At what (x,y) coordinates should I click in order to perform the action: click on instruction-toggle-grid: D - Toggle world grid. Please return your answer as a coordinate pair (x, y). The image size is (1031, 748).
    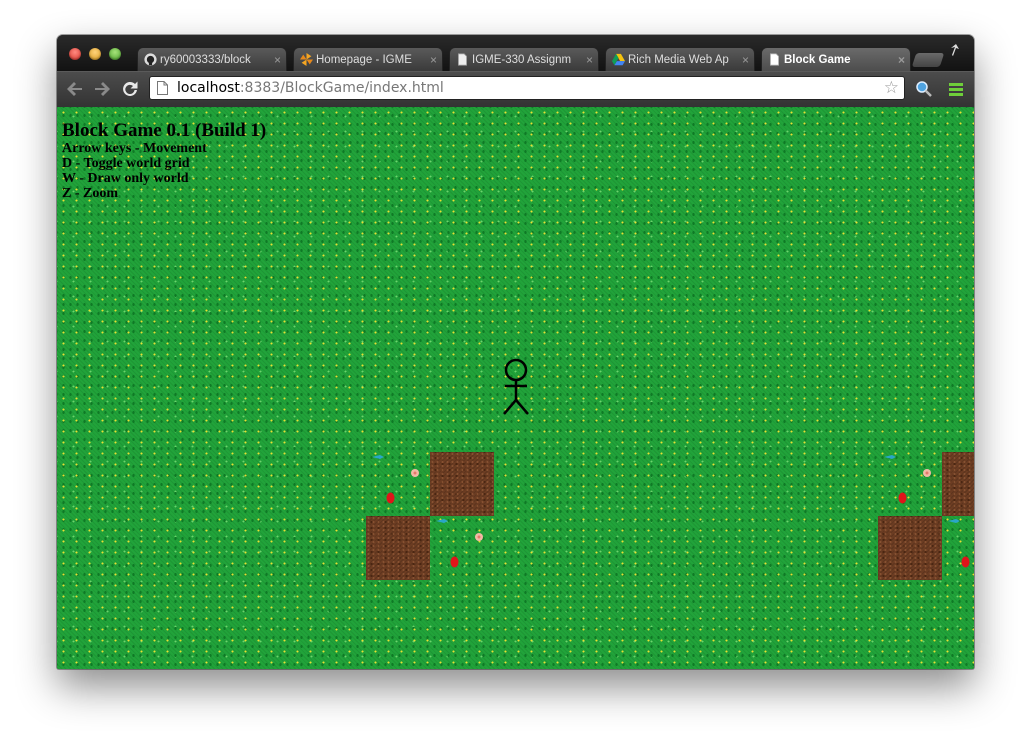
    Looking at the image, I should click on (126, 163).